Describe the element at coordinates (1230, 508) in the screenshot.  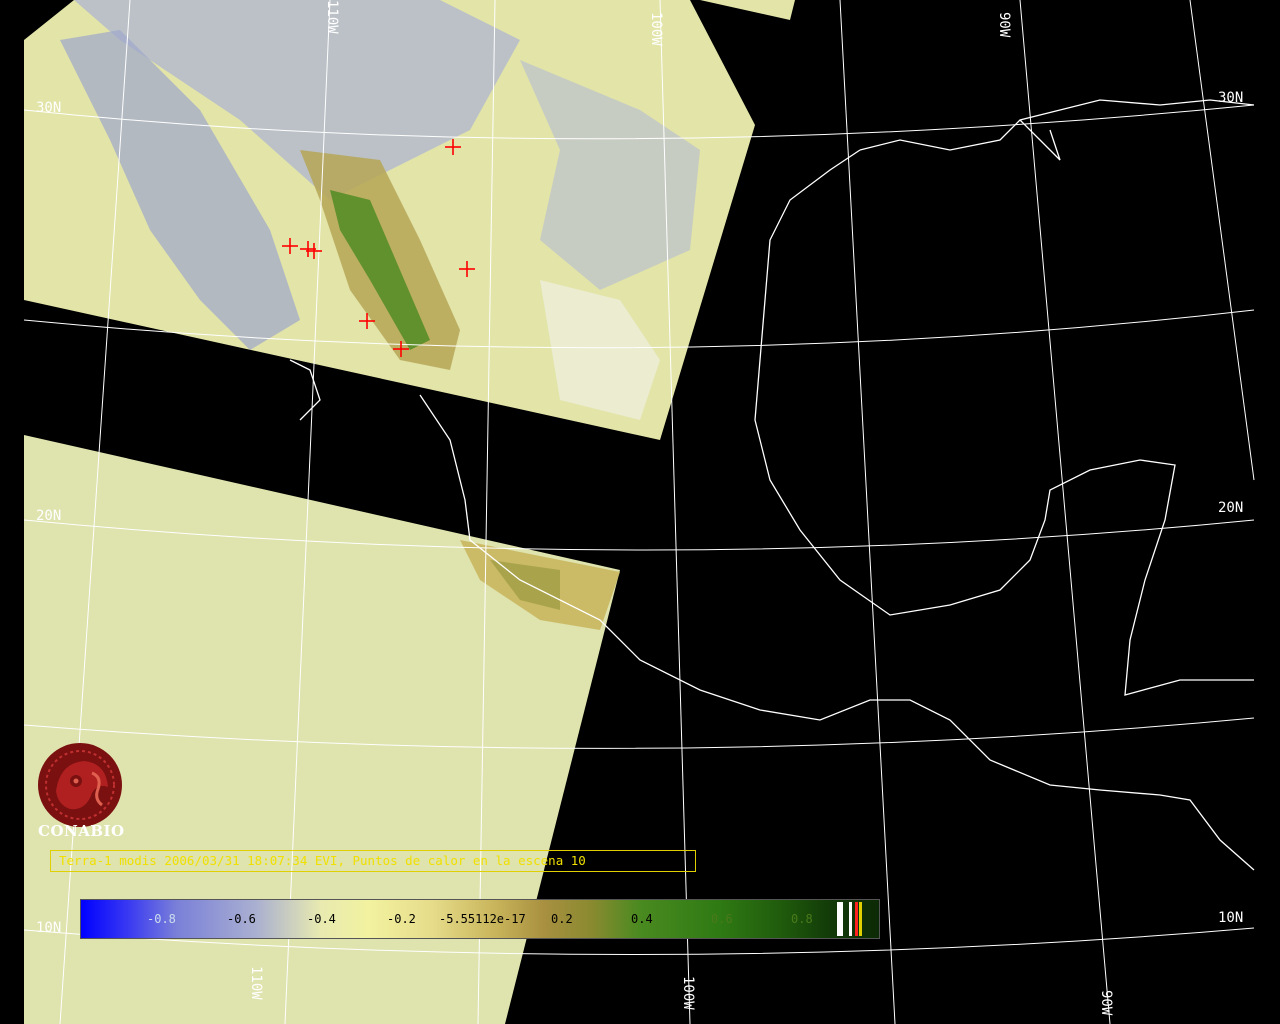
I see `lat-label-20n-east: 20N` at that location.